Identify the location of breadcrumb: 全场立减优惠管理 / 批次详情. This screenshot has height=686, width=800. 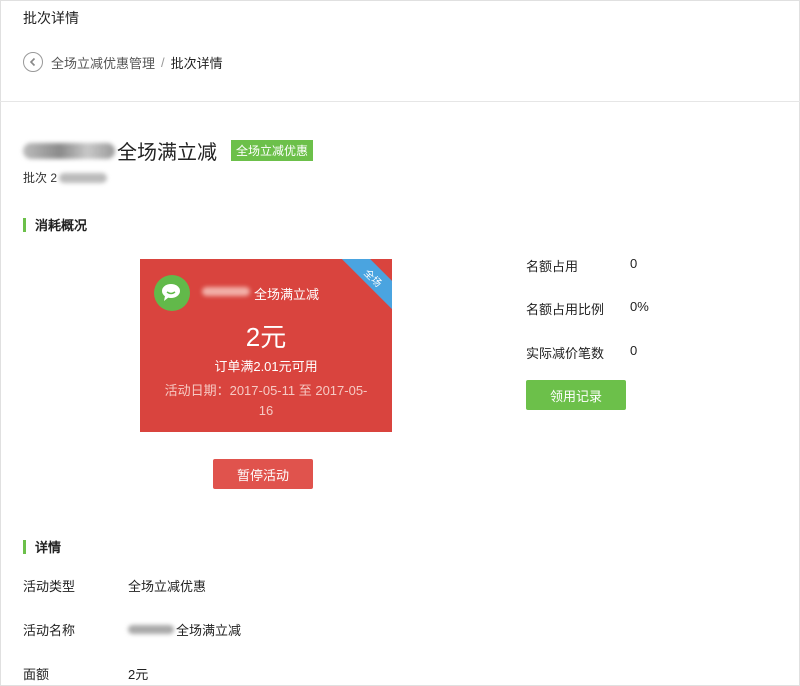
(123, 62).